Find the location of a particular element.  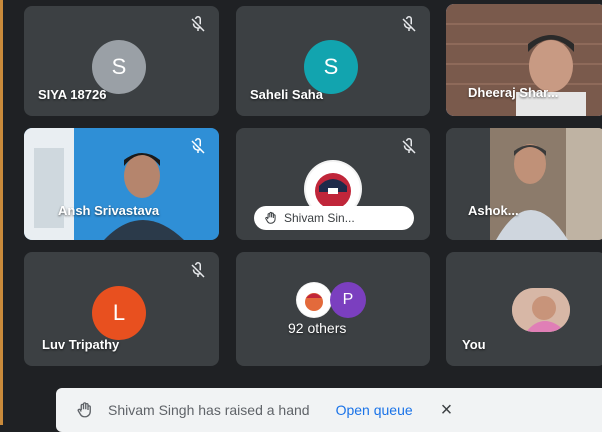

participant-tile-ansh: Ansh Srivastava is located at coordinates (121, 184).